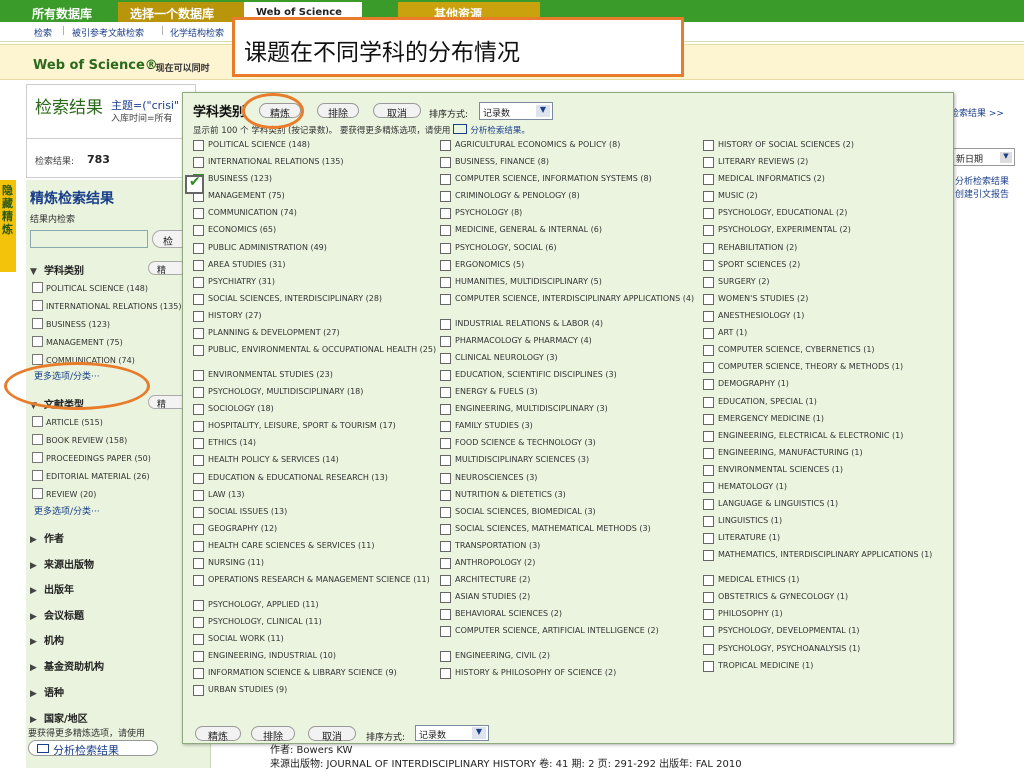 Image resolution: width=1024 pixels, height=772 pixels. Describe the element at coordinates (315, 230) in the screenshot. I see `category-item: ECONOMICS (65)` at that location.